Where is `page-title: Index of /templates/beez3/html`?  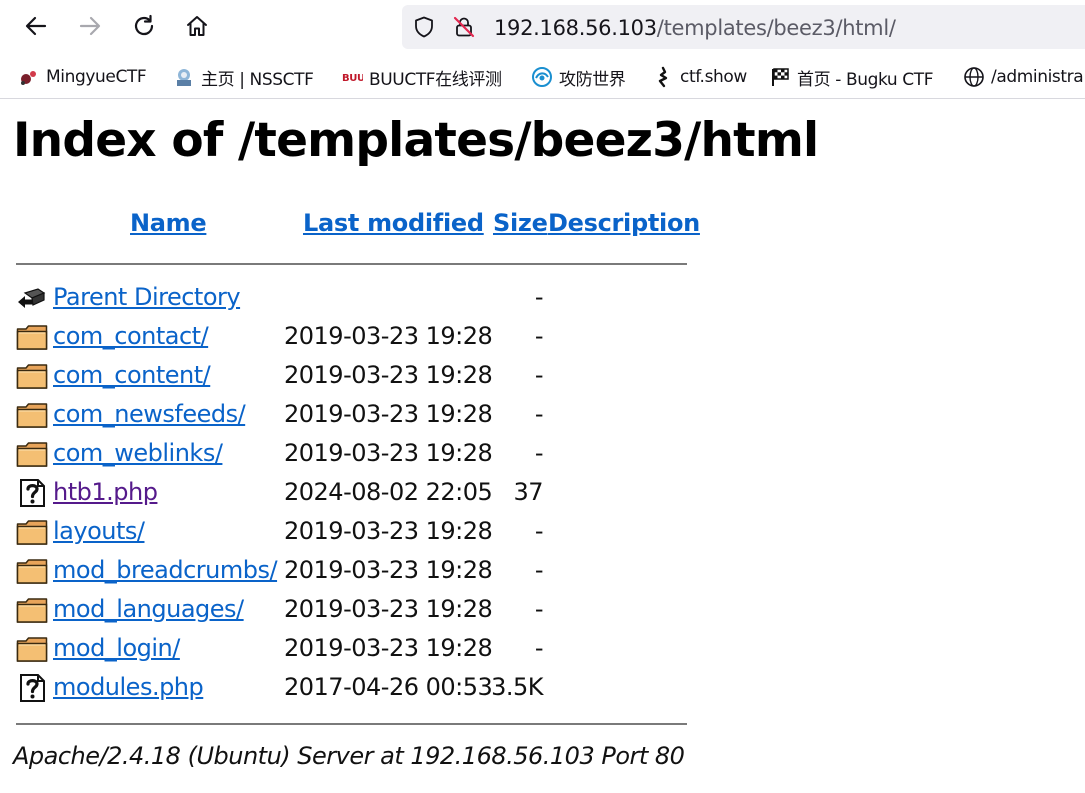
page-title: Index of /templates/beez3/html is located at coordinates (416, 140).